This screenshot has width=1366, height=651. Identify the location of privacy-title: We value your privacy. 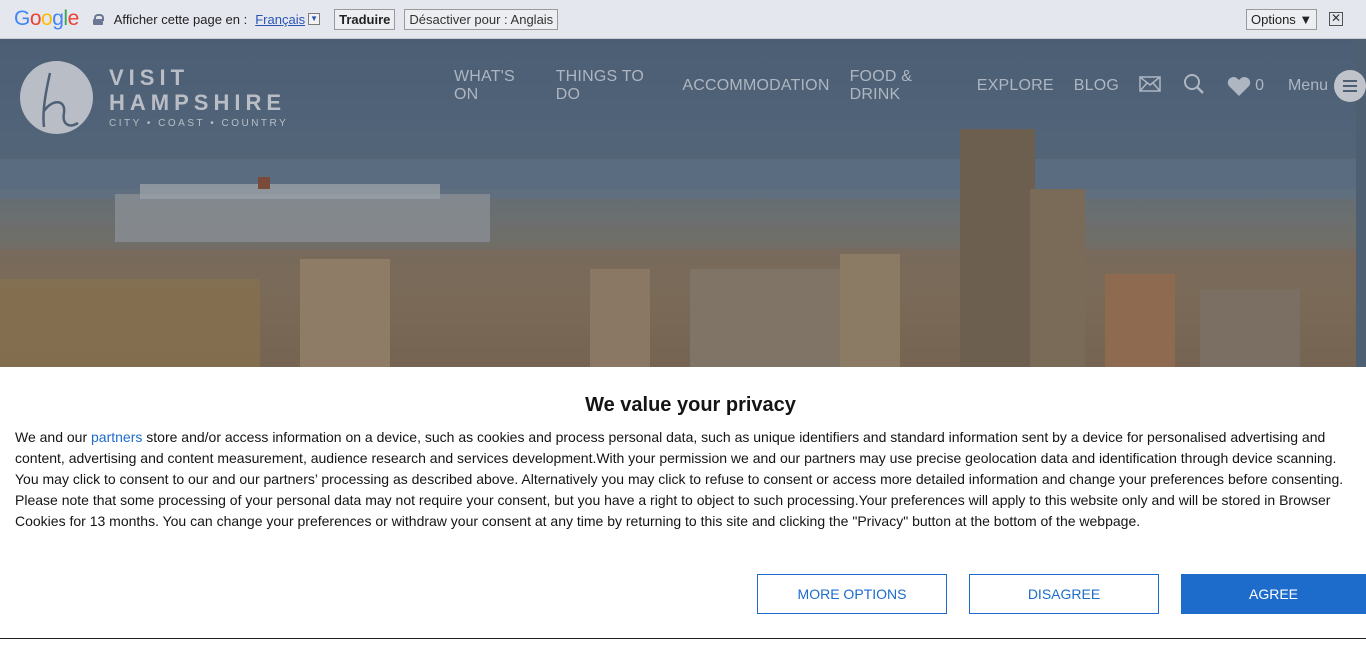
(690, 405).